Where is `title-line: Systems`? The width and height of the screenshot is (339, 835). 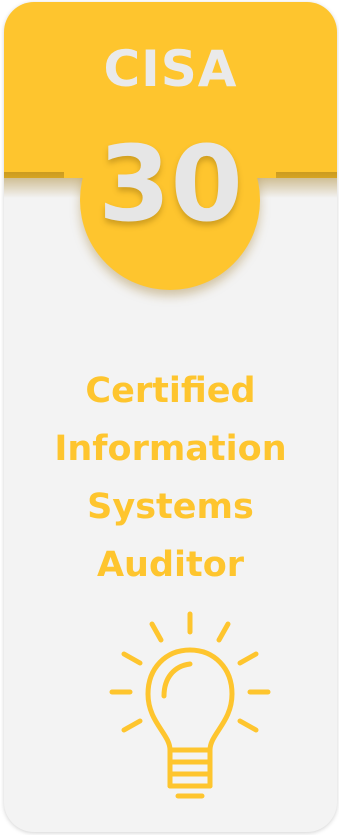 title-line: Systems is located at coordinates (170, 507).